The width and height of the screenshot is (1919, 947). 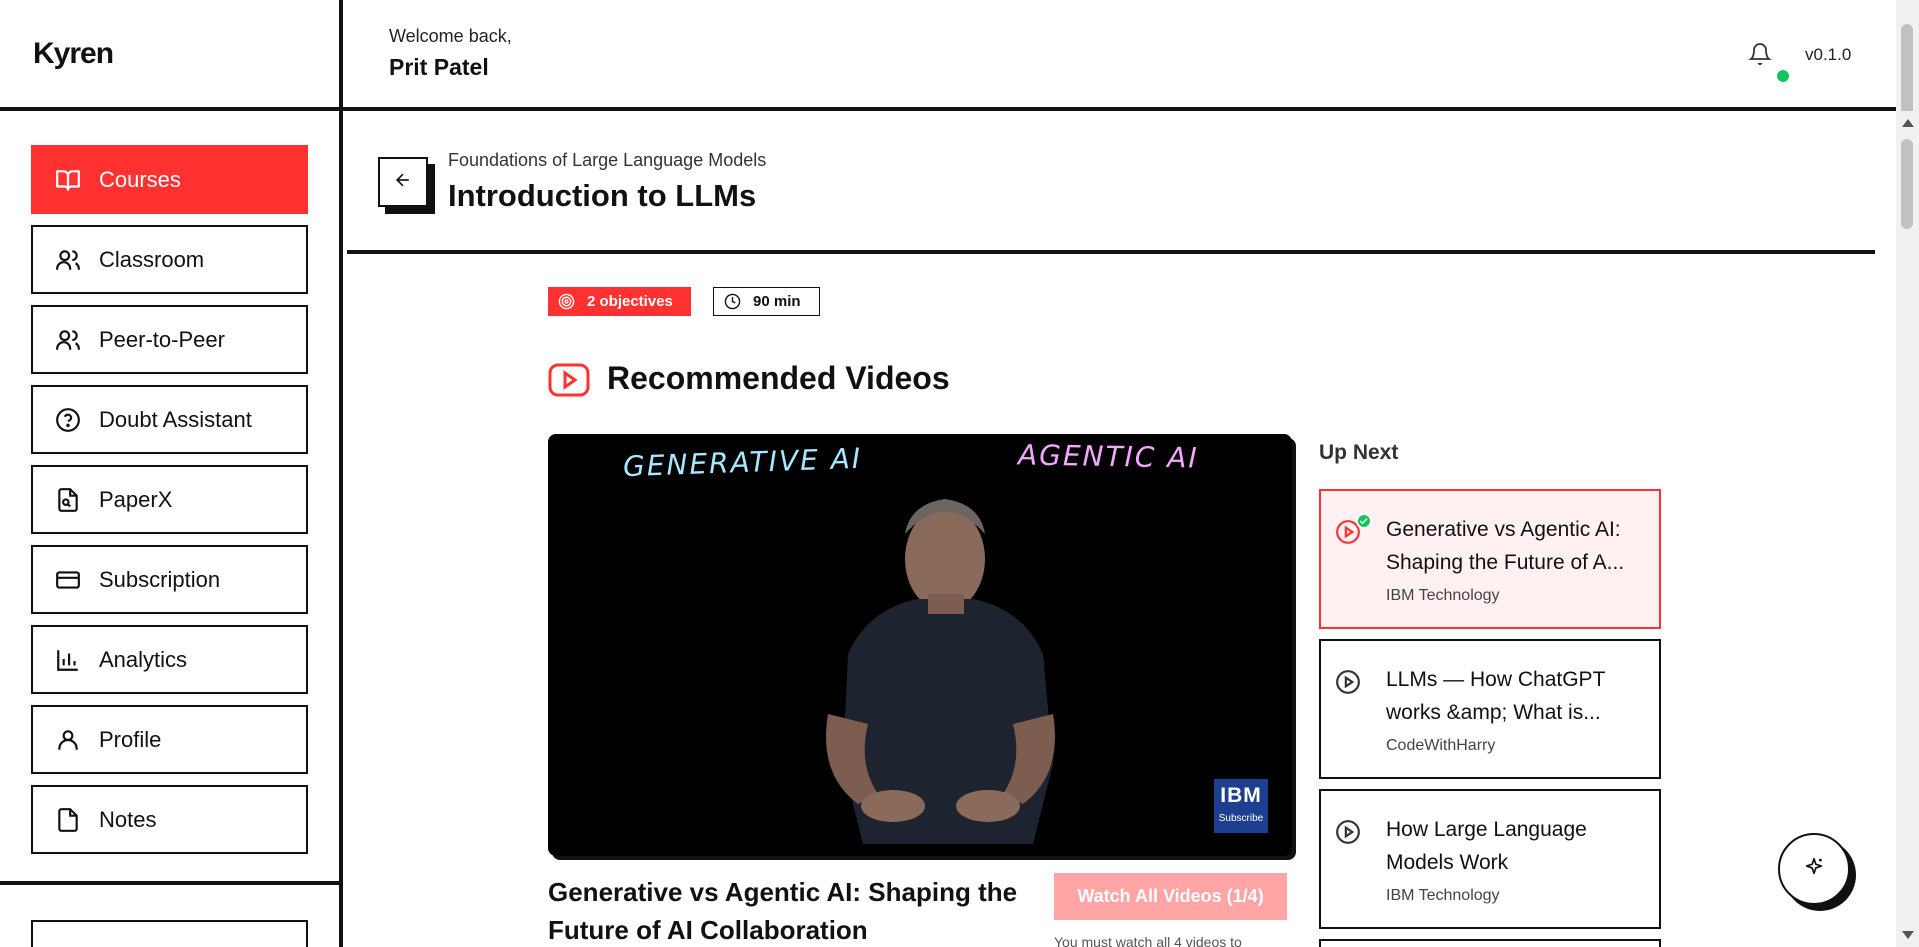 I want to click on logo-area: Kyren, so click(x=169, y=55).